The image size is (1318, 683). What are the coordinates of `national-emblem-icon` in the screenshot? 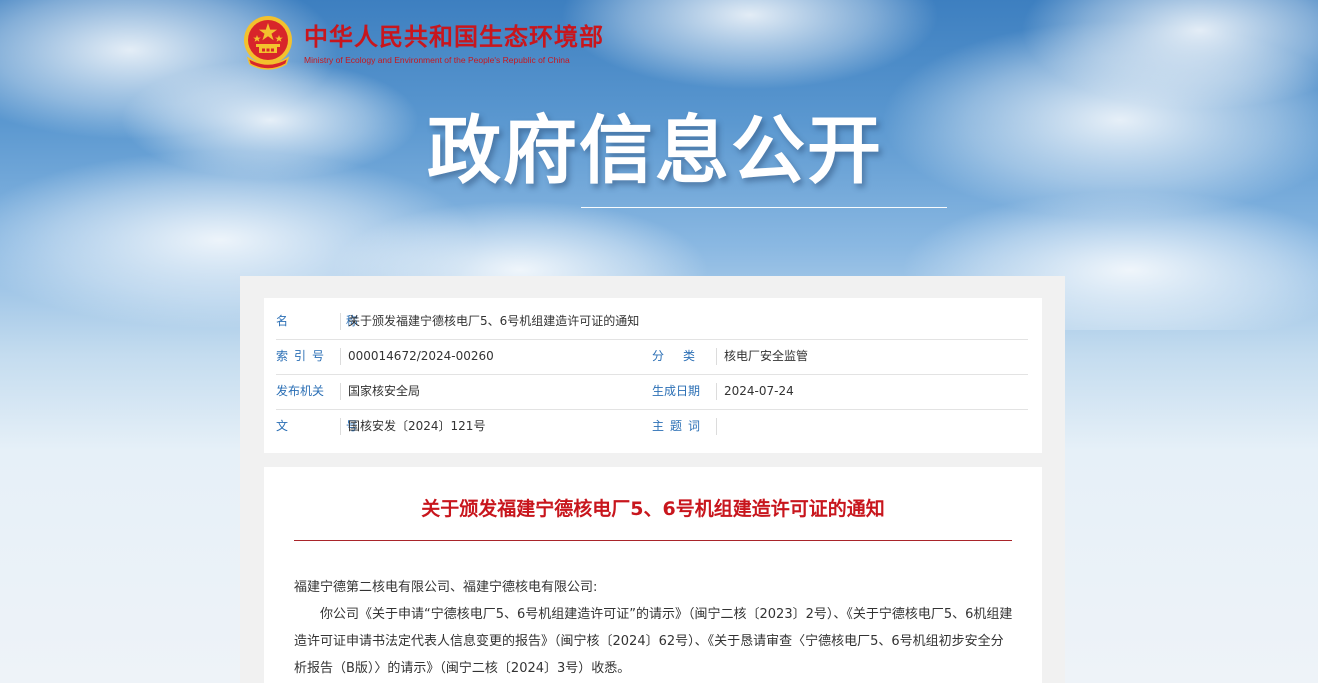 It's located at (268, 43).